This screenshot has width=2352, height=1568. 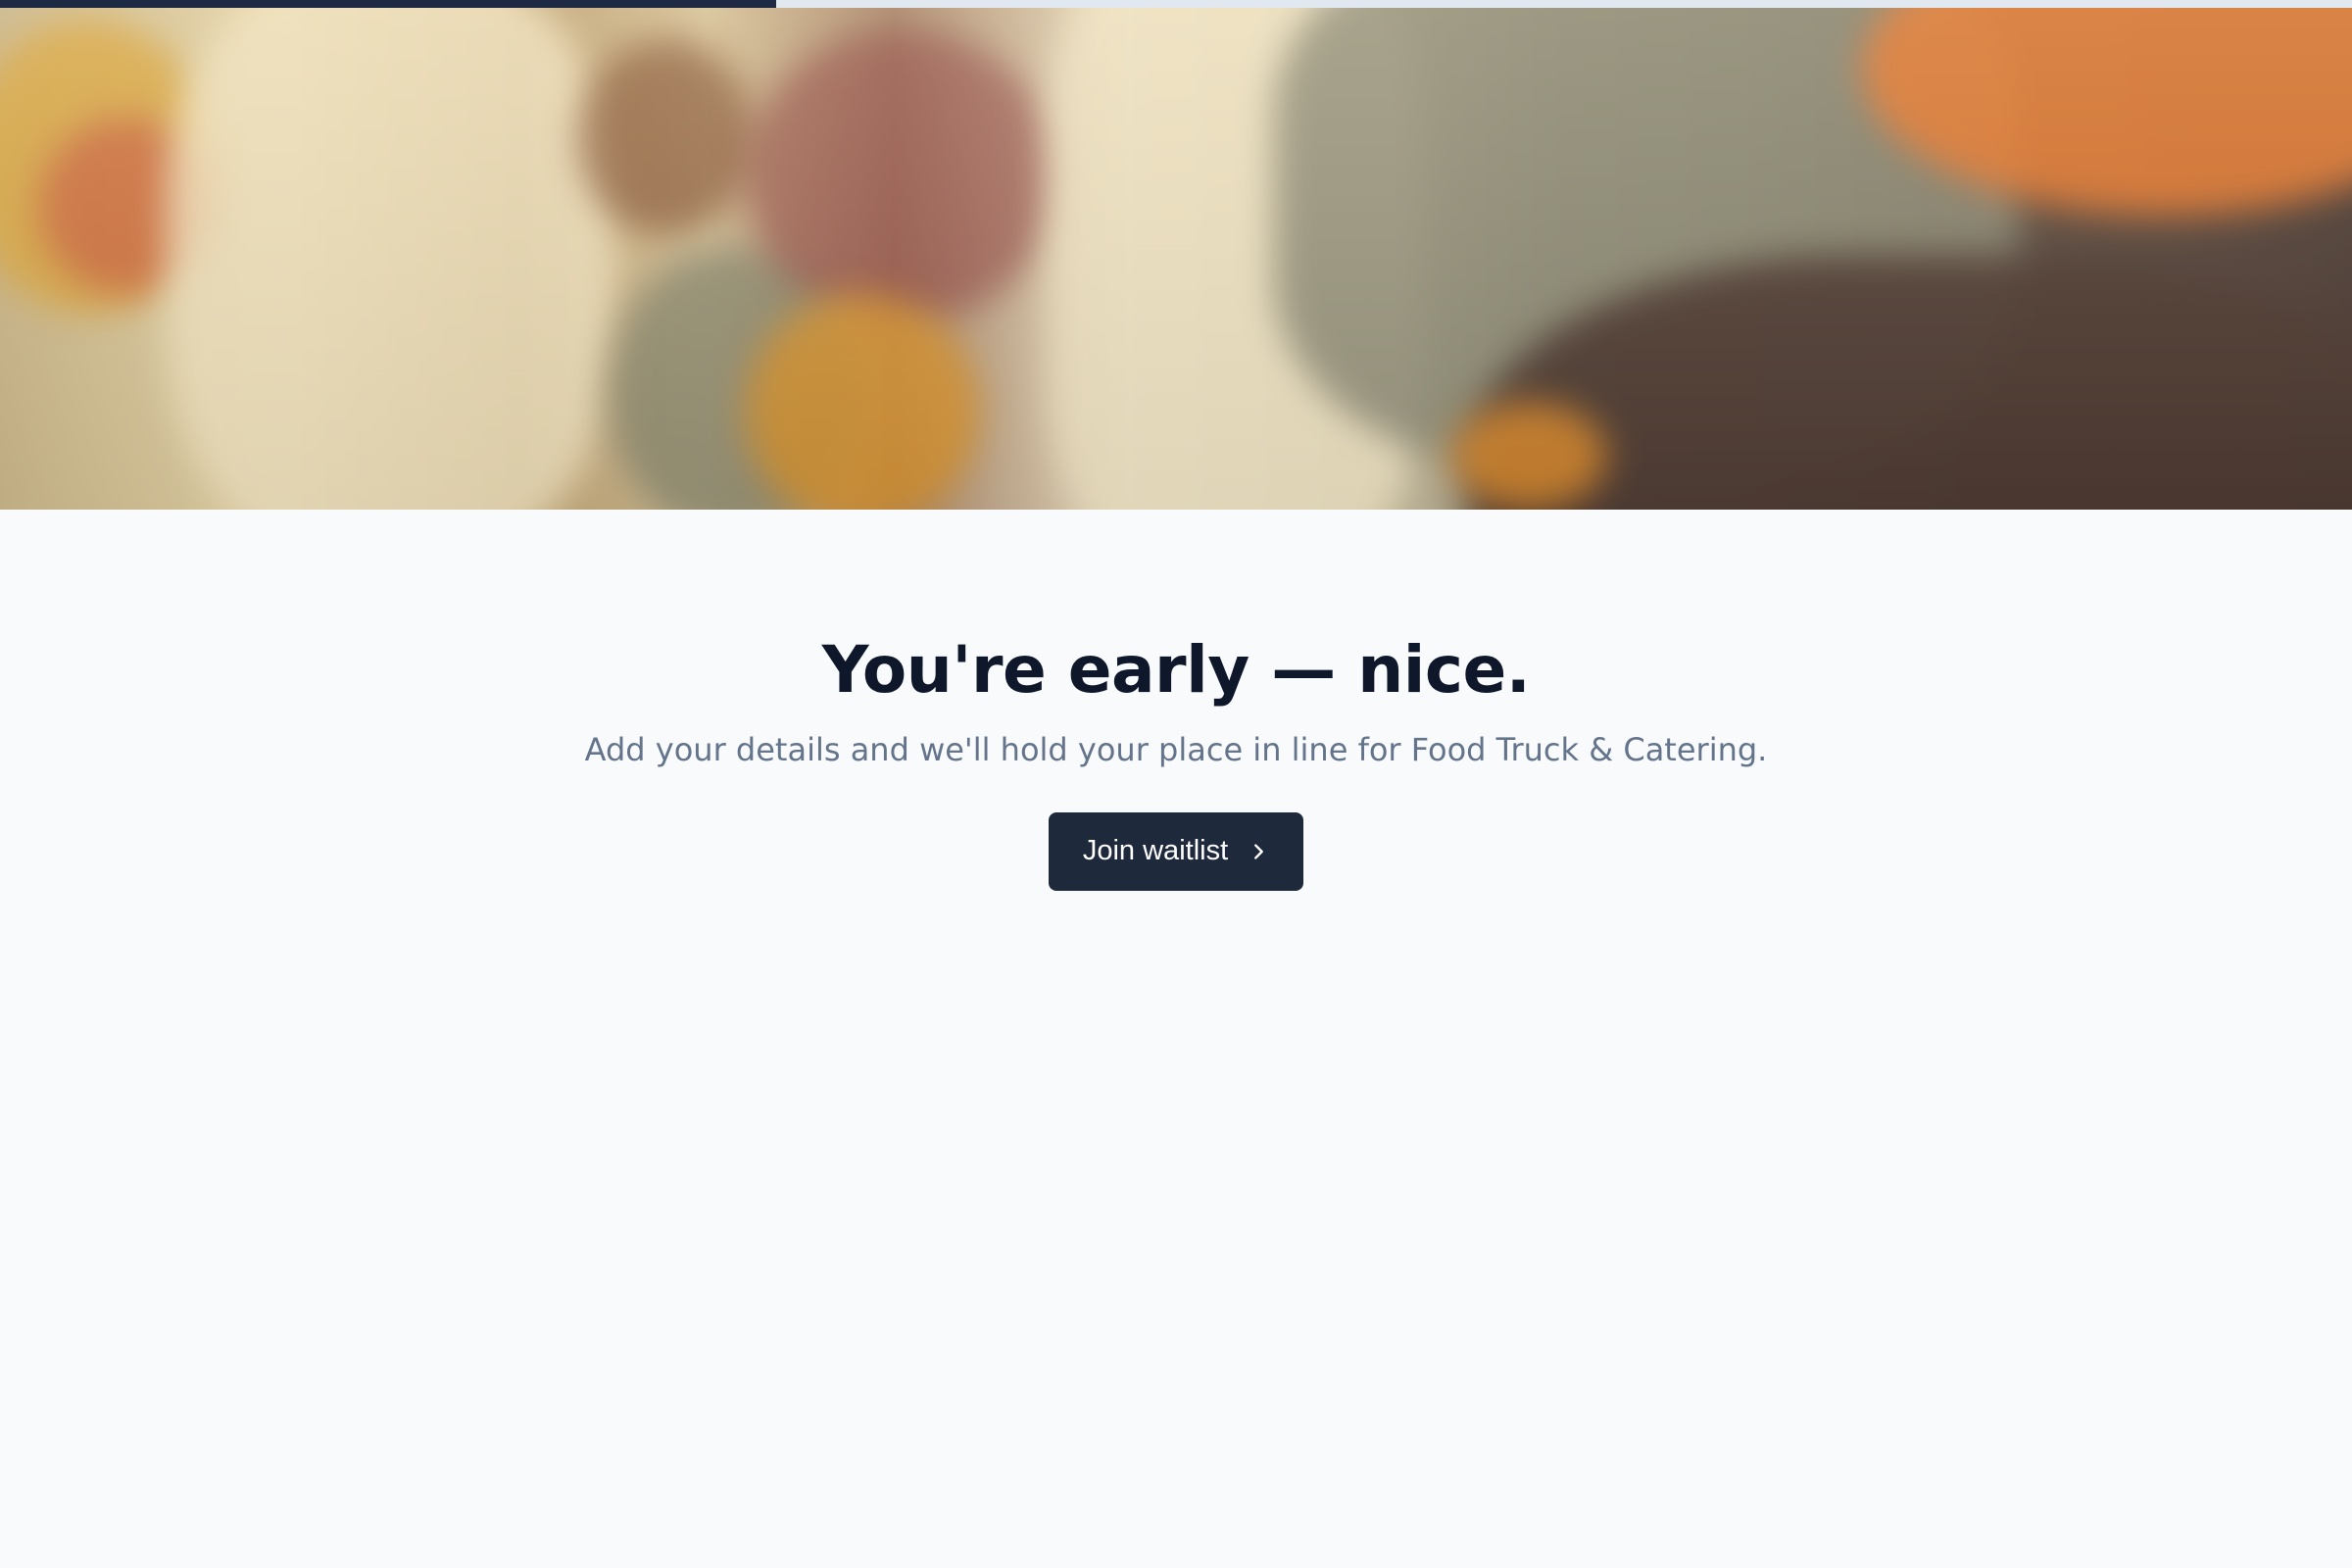 I want to click on progress-bar, so click(x=1176, y=4).